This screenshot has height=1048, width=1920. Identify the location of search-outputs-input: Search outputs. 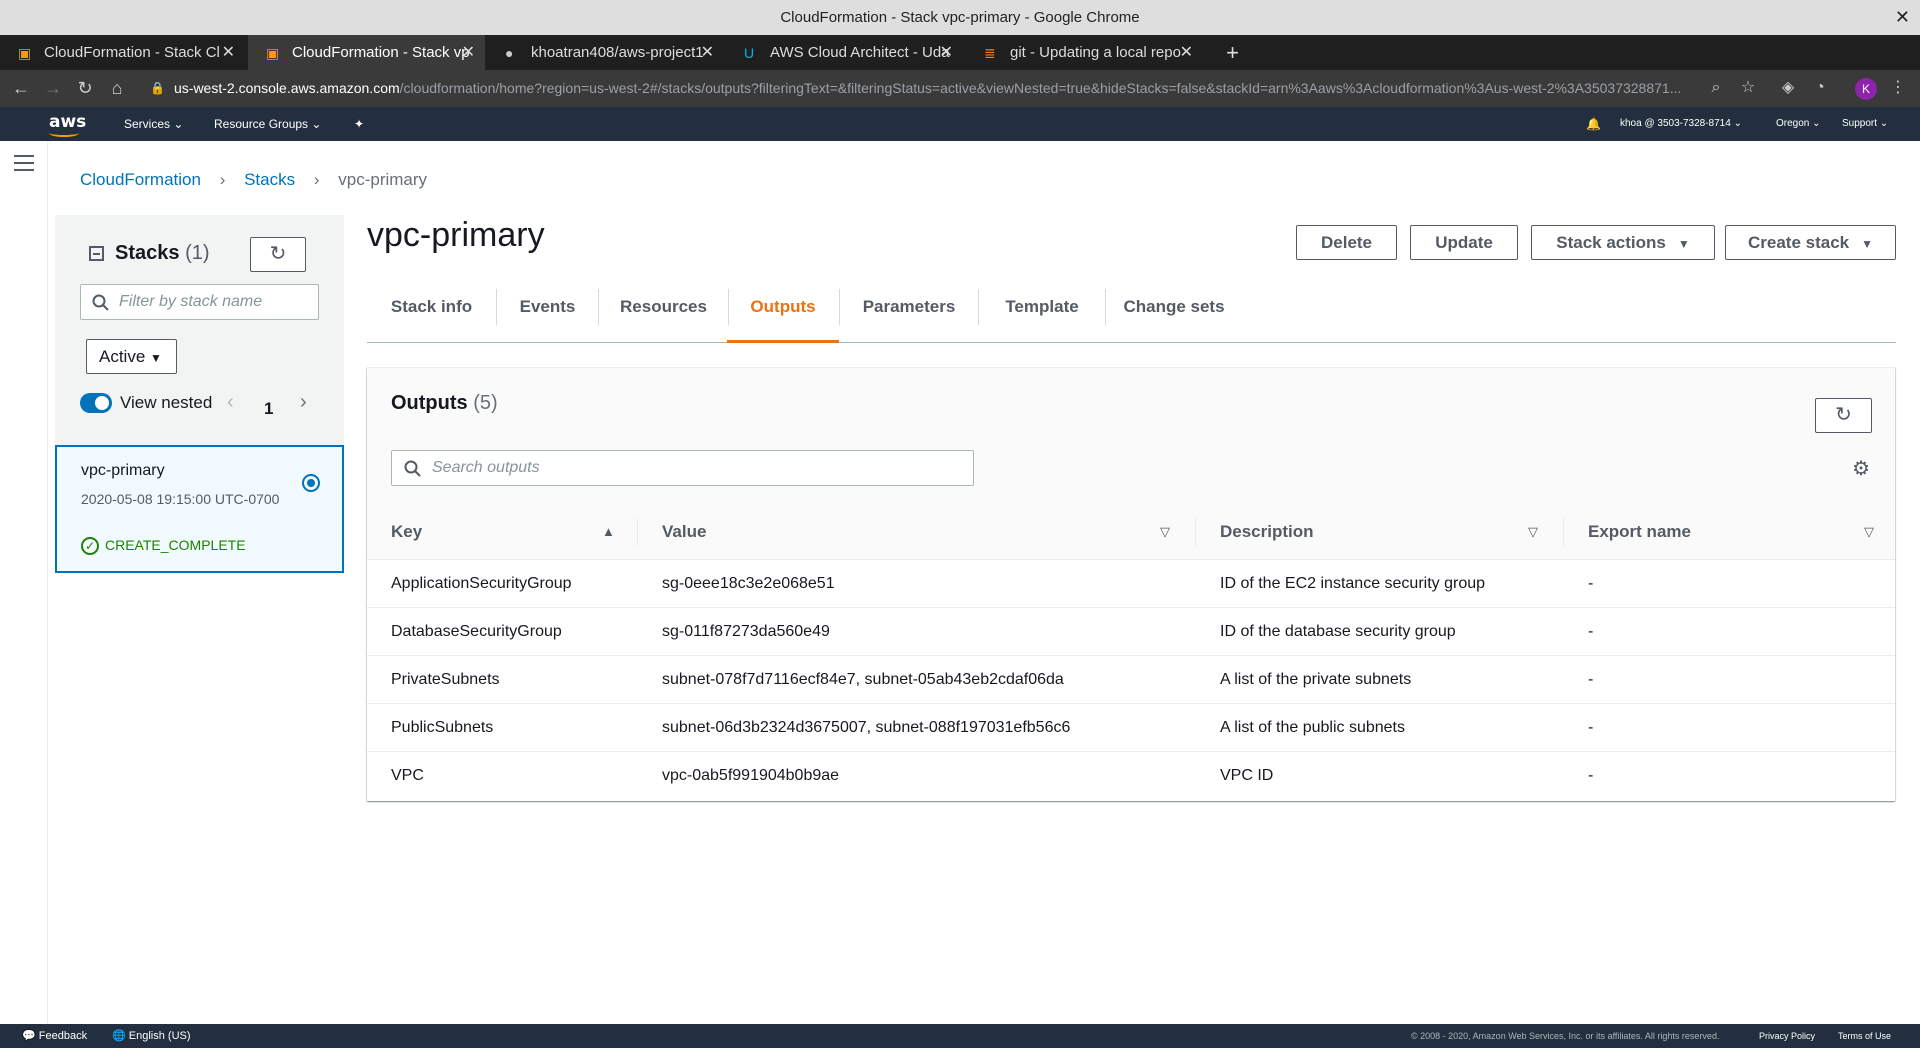
(682, 468).